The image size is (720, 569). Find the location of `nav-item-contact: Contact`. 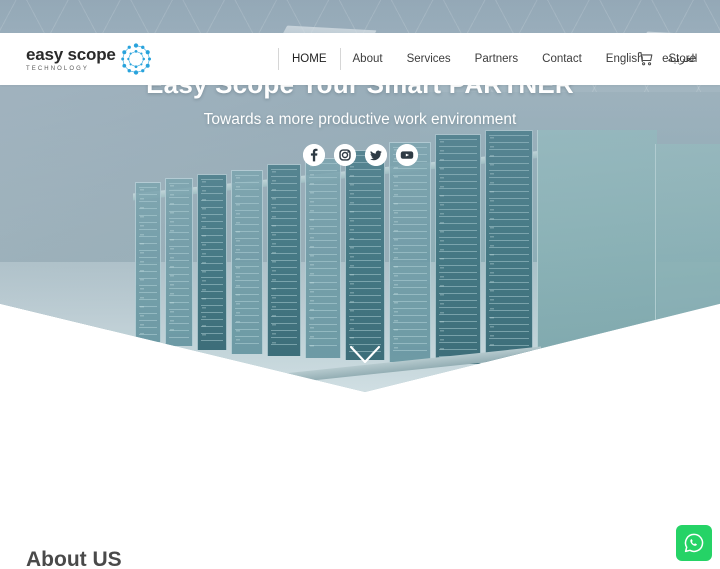

nav-item-contact: Contact is located at coordinates (562, 59).